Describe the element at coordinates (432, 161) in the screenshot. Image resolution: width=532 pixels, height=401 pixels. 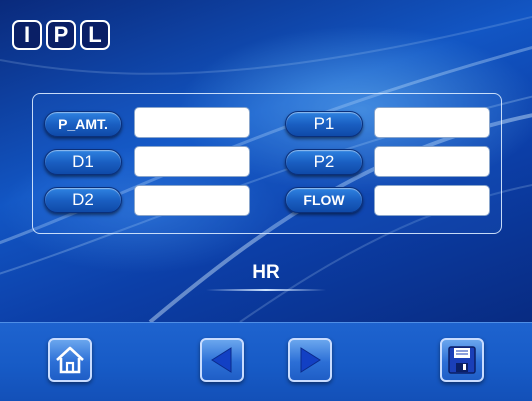
I see `p2-field` at that location.